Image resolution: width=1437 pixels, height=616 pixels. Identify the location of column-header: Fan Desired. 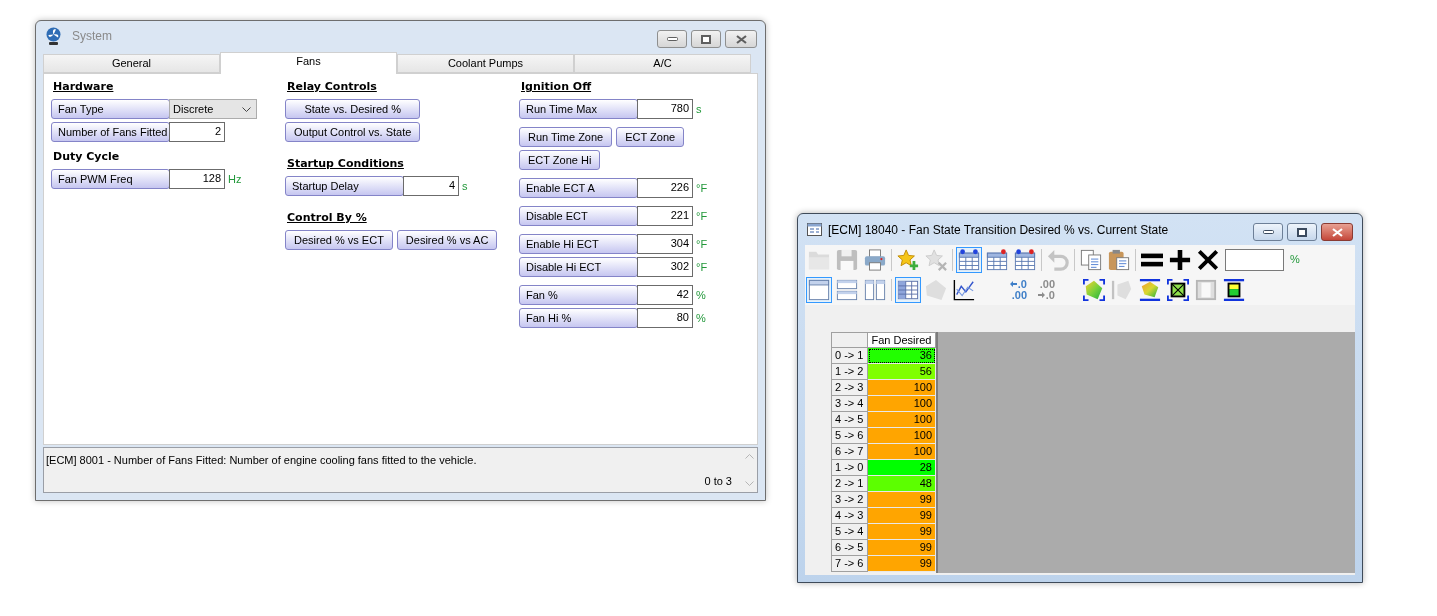
(902, 340).